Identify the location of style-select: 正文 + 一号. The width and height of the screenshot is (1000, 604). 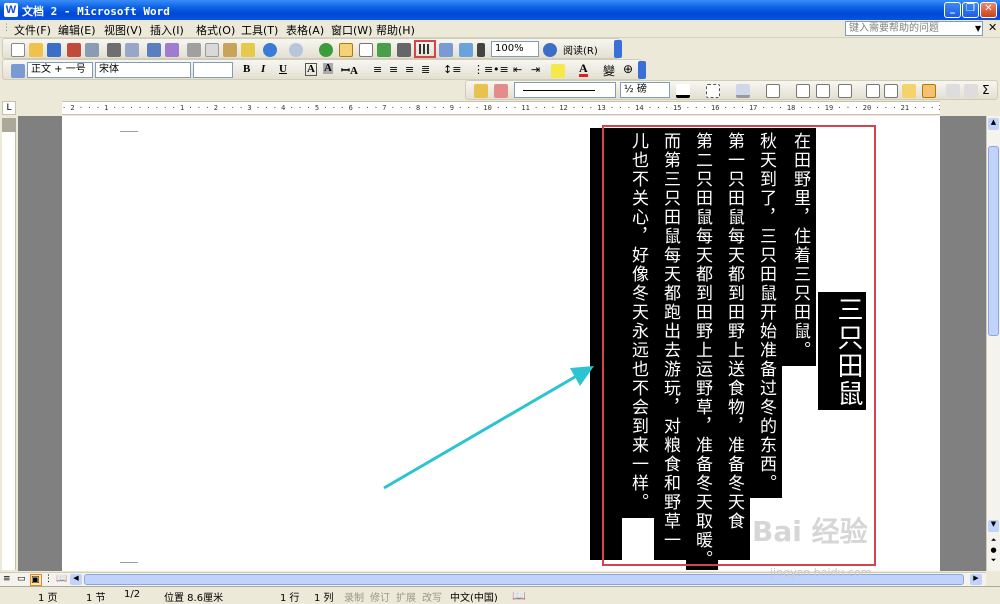
(60, 70).